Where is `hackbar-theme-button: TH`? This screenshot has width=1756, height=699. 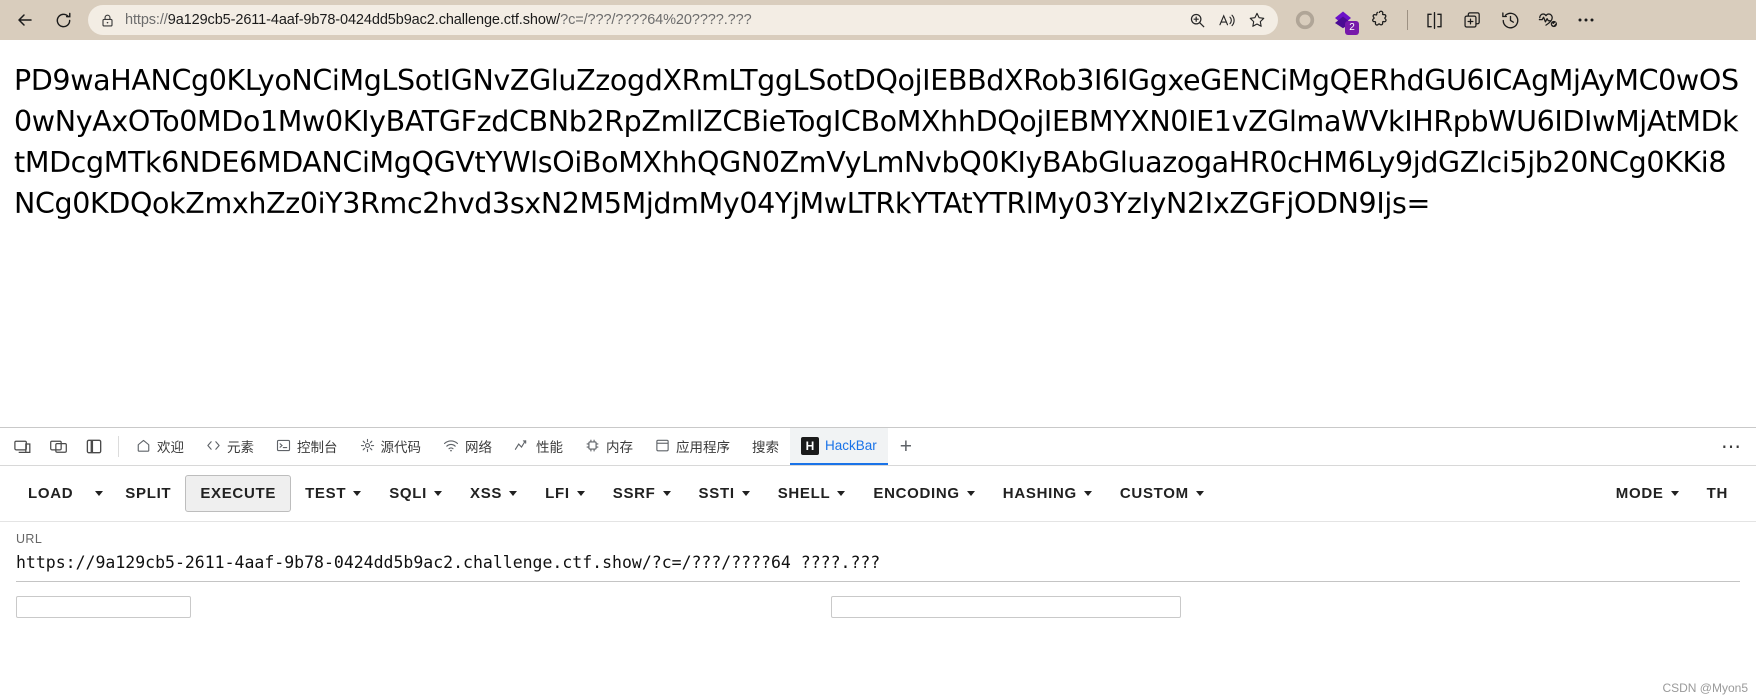 hackbar-theme-button: TH is located at coordinates (1717, 493).